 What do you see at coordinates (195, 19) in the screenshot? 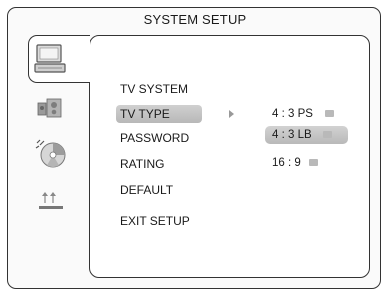
I see `page-title: SYSTEM SETUP` at bounding box center [195, 19].